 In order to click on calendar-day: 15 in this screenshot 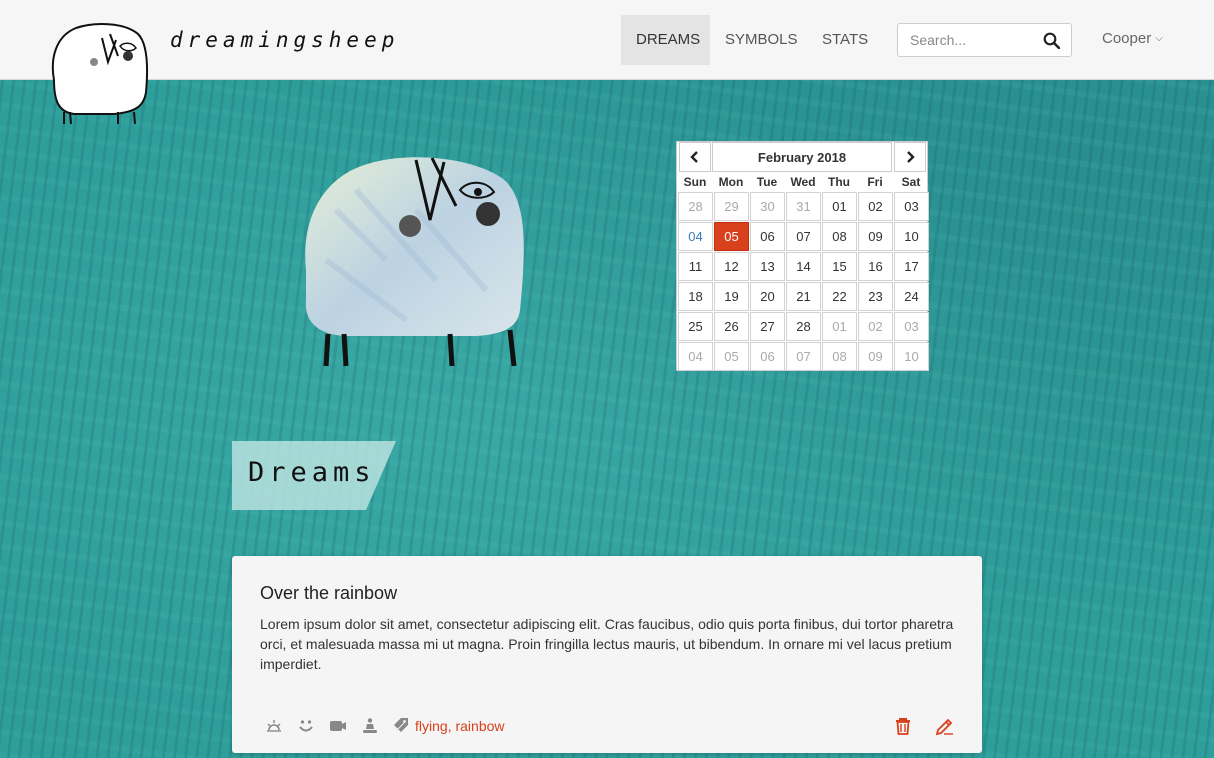, I will do `click(839, 266)`.